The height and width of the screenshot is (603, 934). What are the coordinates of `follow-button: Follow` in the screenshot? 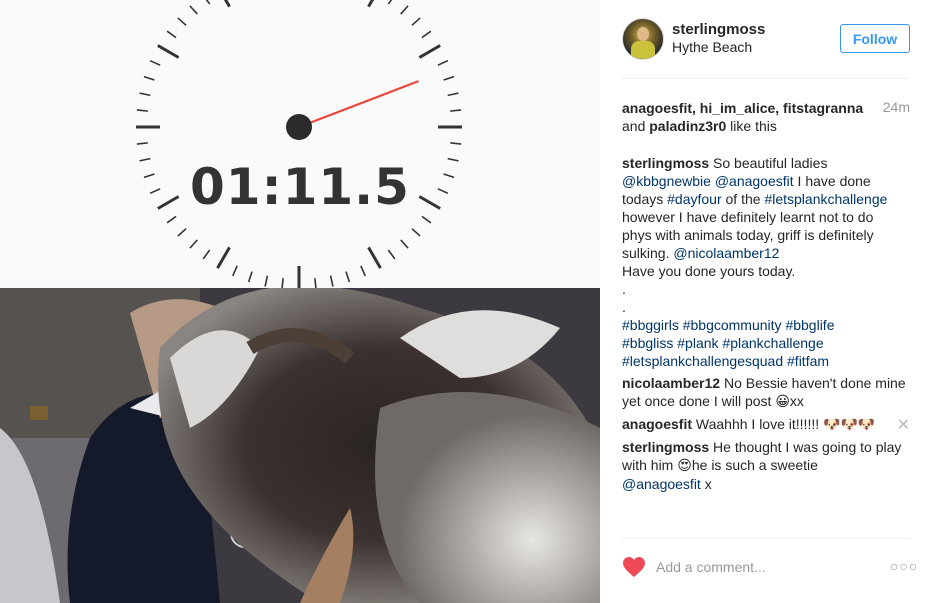 It's located at (875, 38).